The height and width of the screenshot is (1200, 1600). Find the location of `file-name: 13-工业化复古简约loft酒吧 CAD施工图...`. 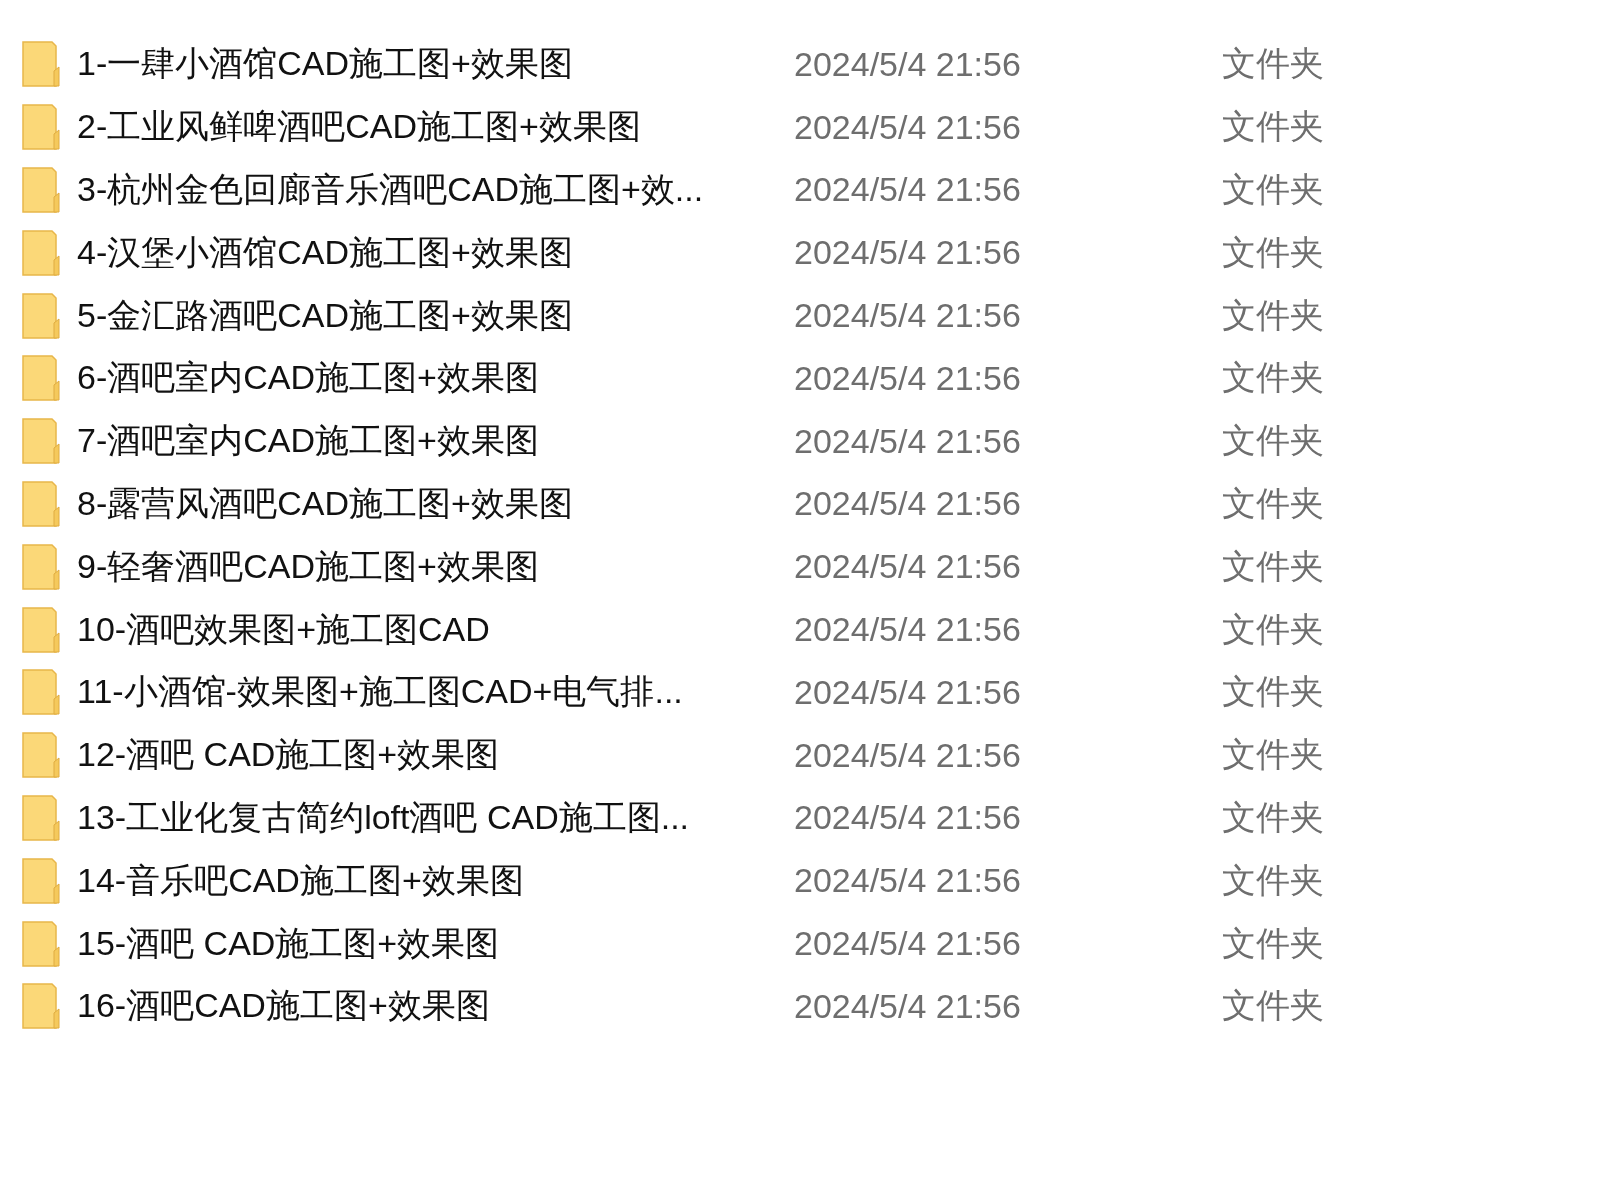

file-name: 13-工业化复古简约loft酒吧 CAD施工图... is located at coordinates (435, 817).